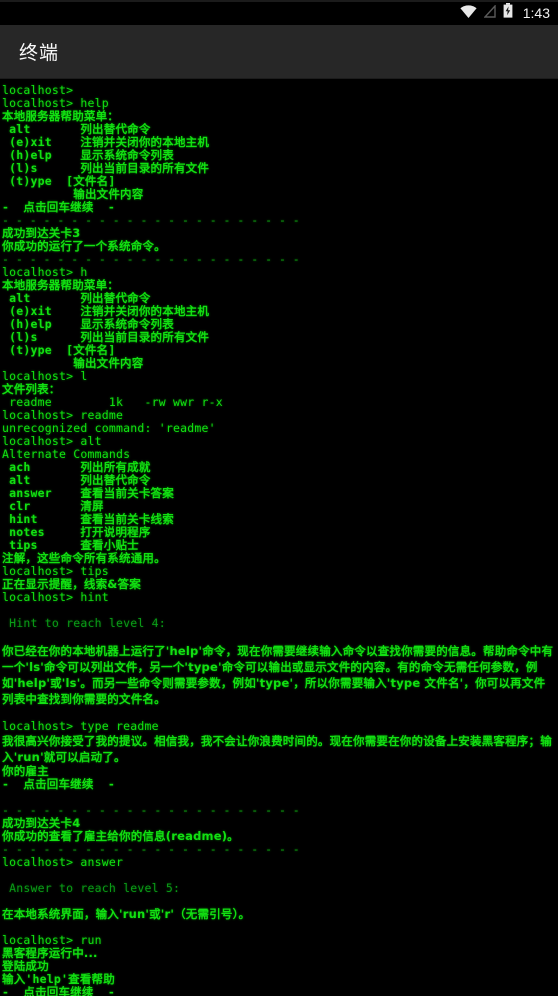 The width and height of the screenshot is (558, 996). What do you see at coordinates (84, 623) in the screenshot?
I see `terminal-line: Hint to reach level 4:` at bounding box center [84, 623].